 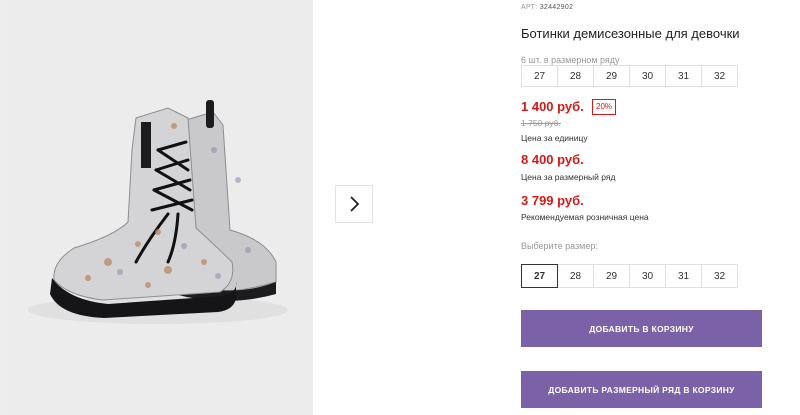 What do you see at coordinates (552, 106) in the screenshot?
I see `unit-price: 1 400 руб.` at bounding box center [552, 106].